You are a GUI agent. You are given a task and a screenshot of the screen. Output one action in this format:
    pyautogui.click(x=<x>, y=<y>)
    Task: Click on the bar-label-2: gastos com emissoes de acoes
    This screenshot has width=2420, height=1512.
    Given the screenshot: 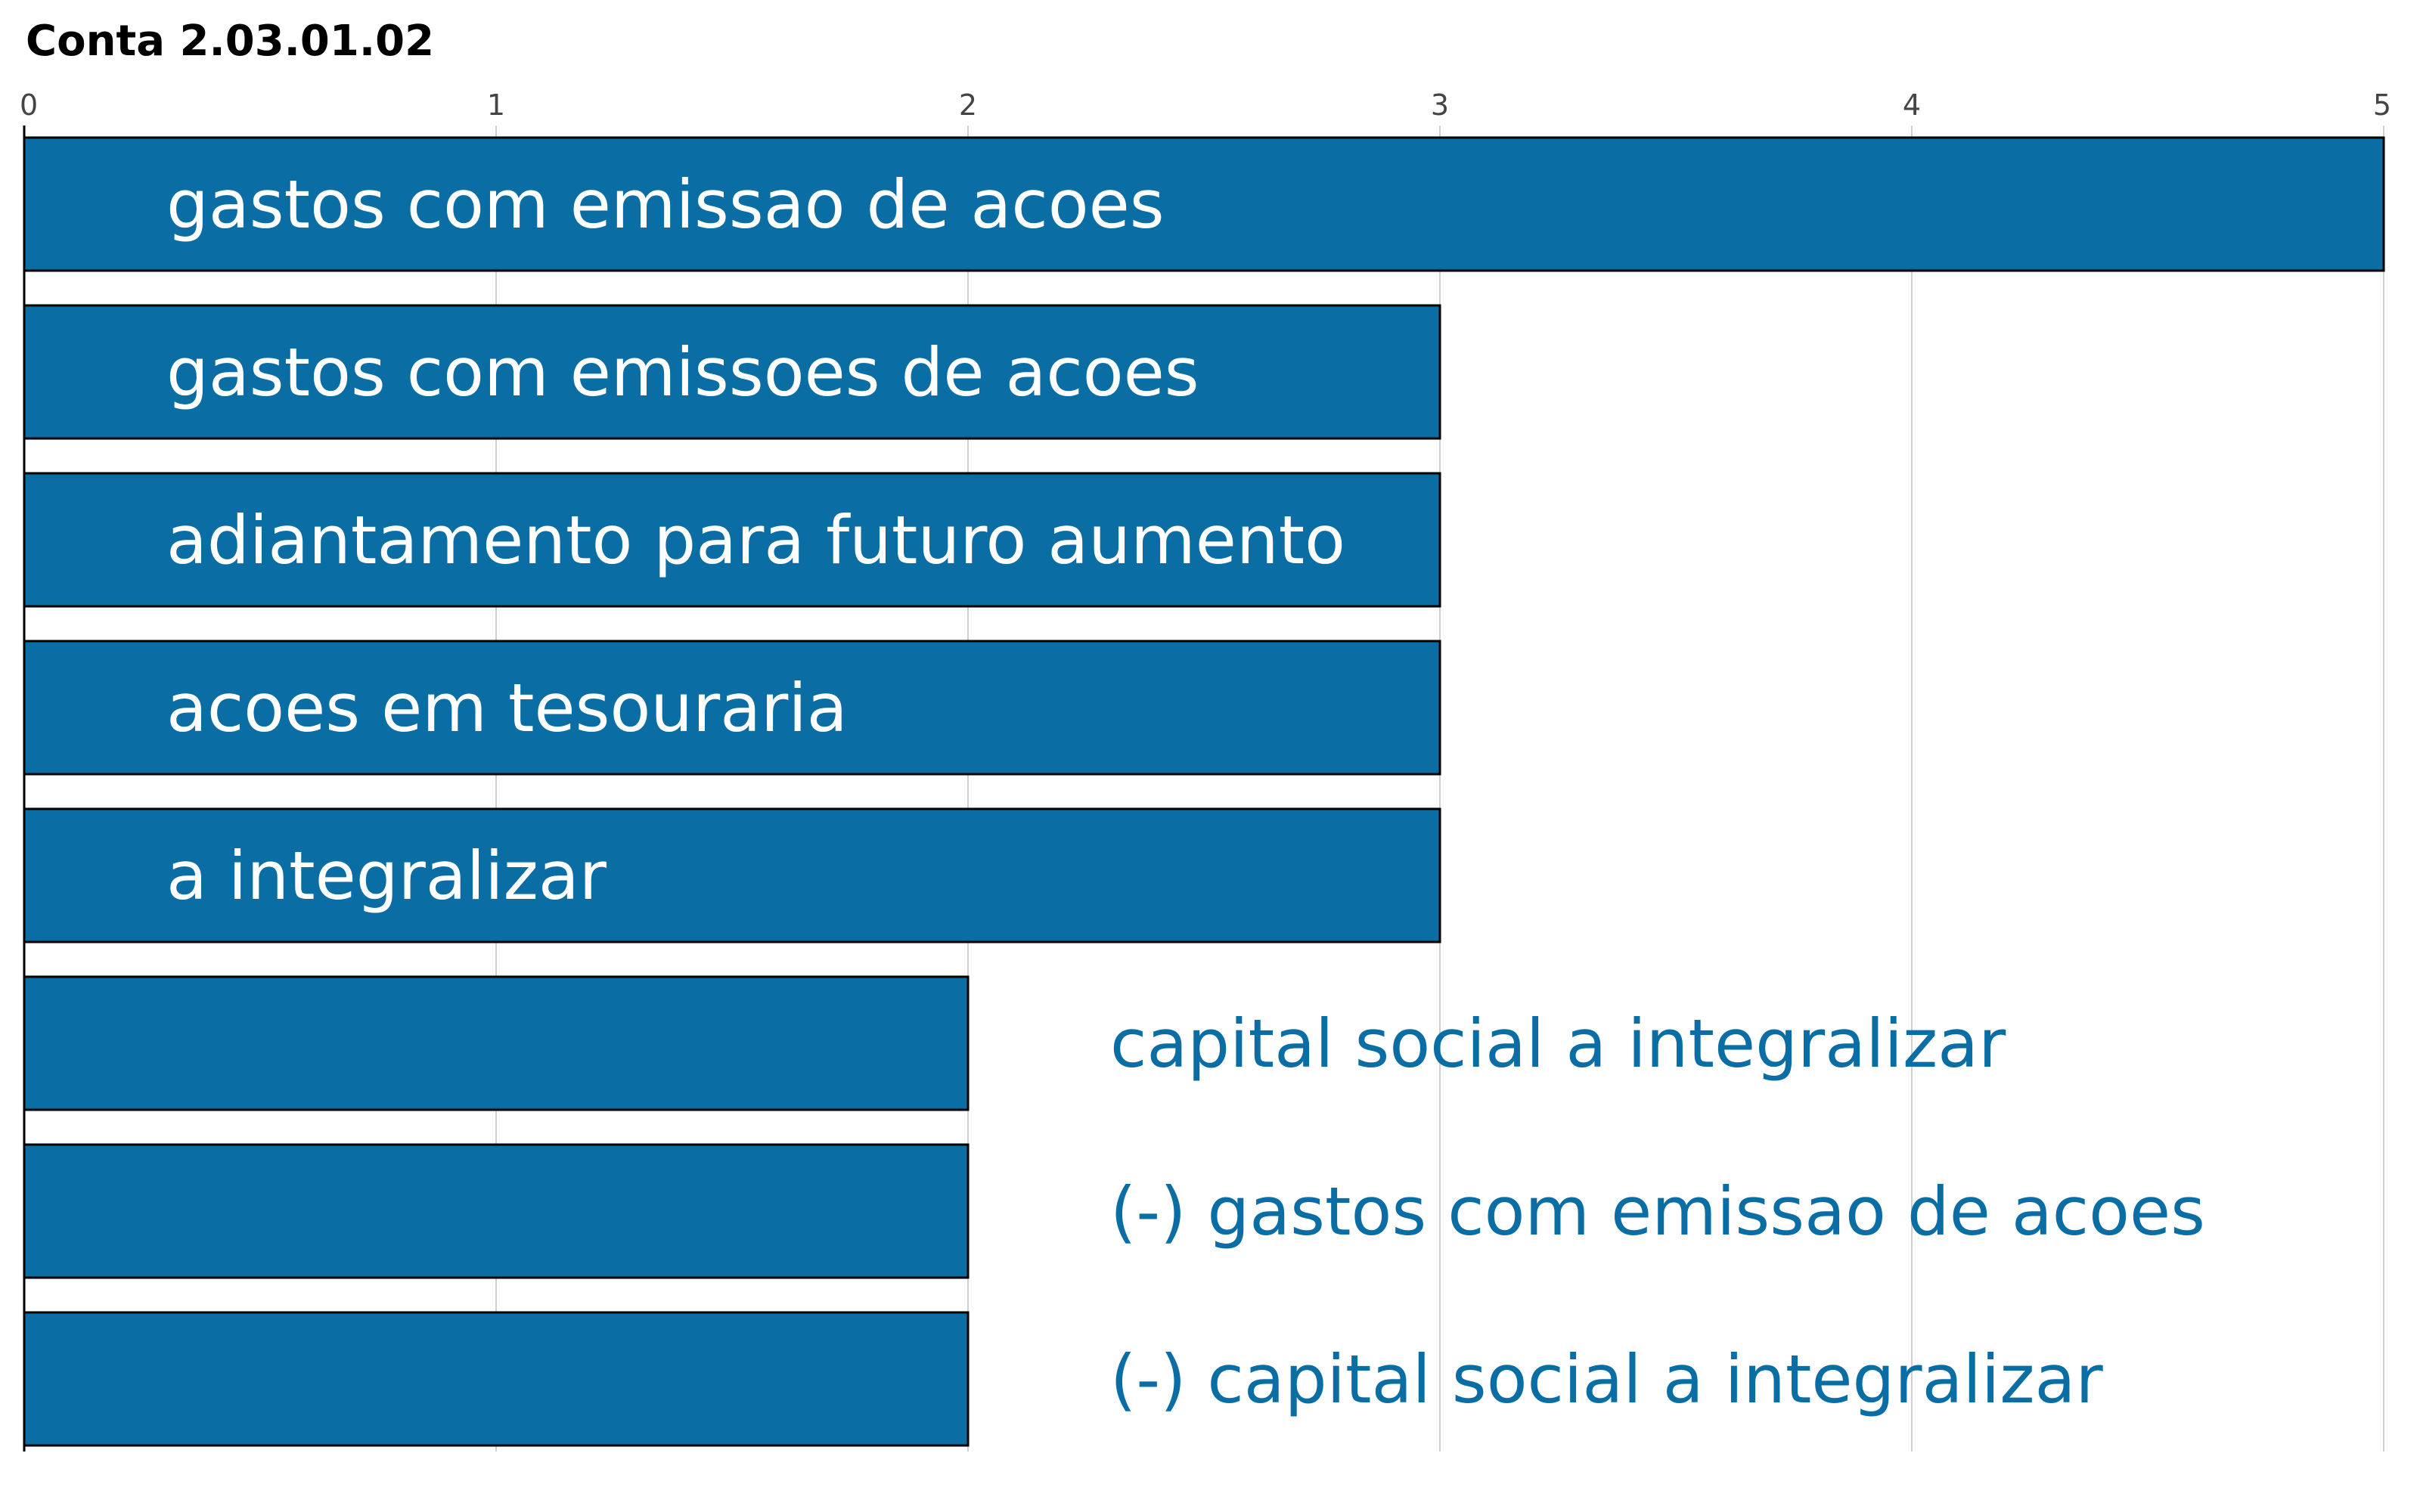 What is the action you would take?
    pyautogui.click(x=682, y=372)
    